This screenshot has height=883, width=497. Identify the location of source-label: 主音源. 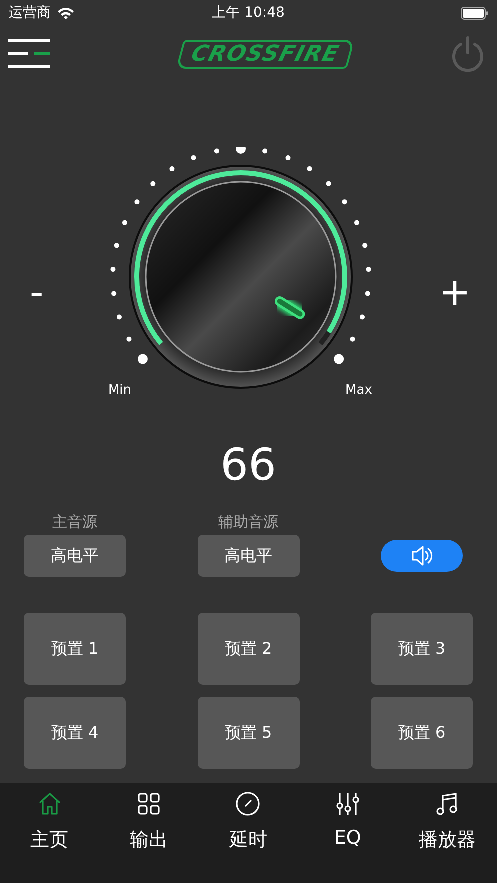
(75, 522).